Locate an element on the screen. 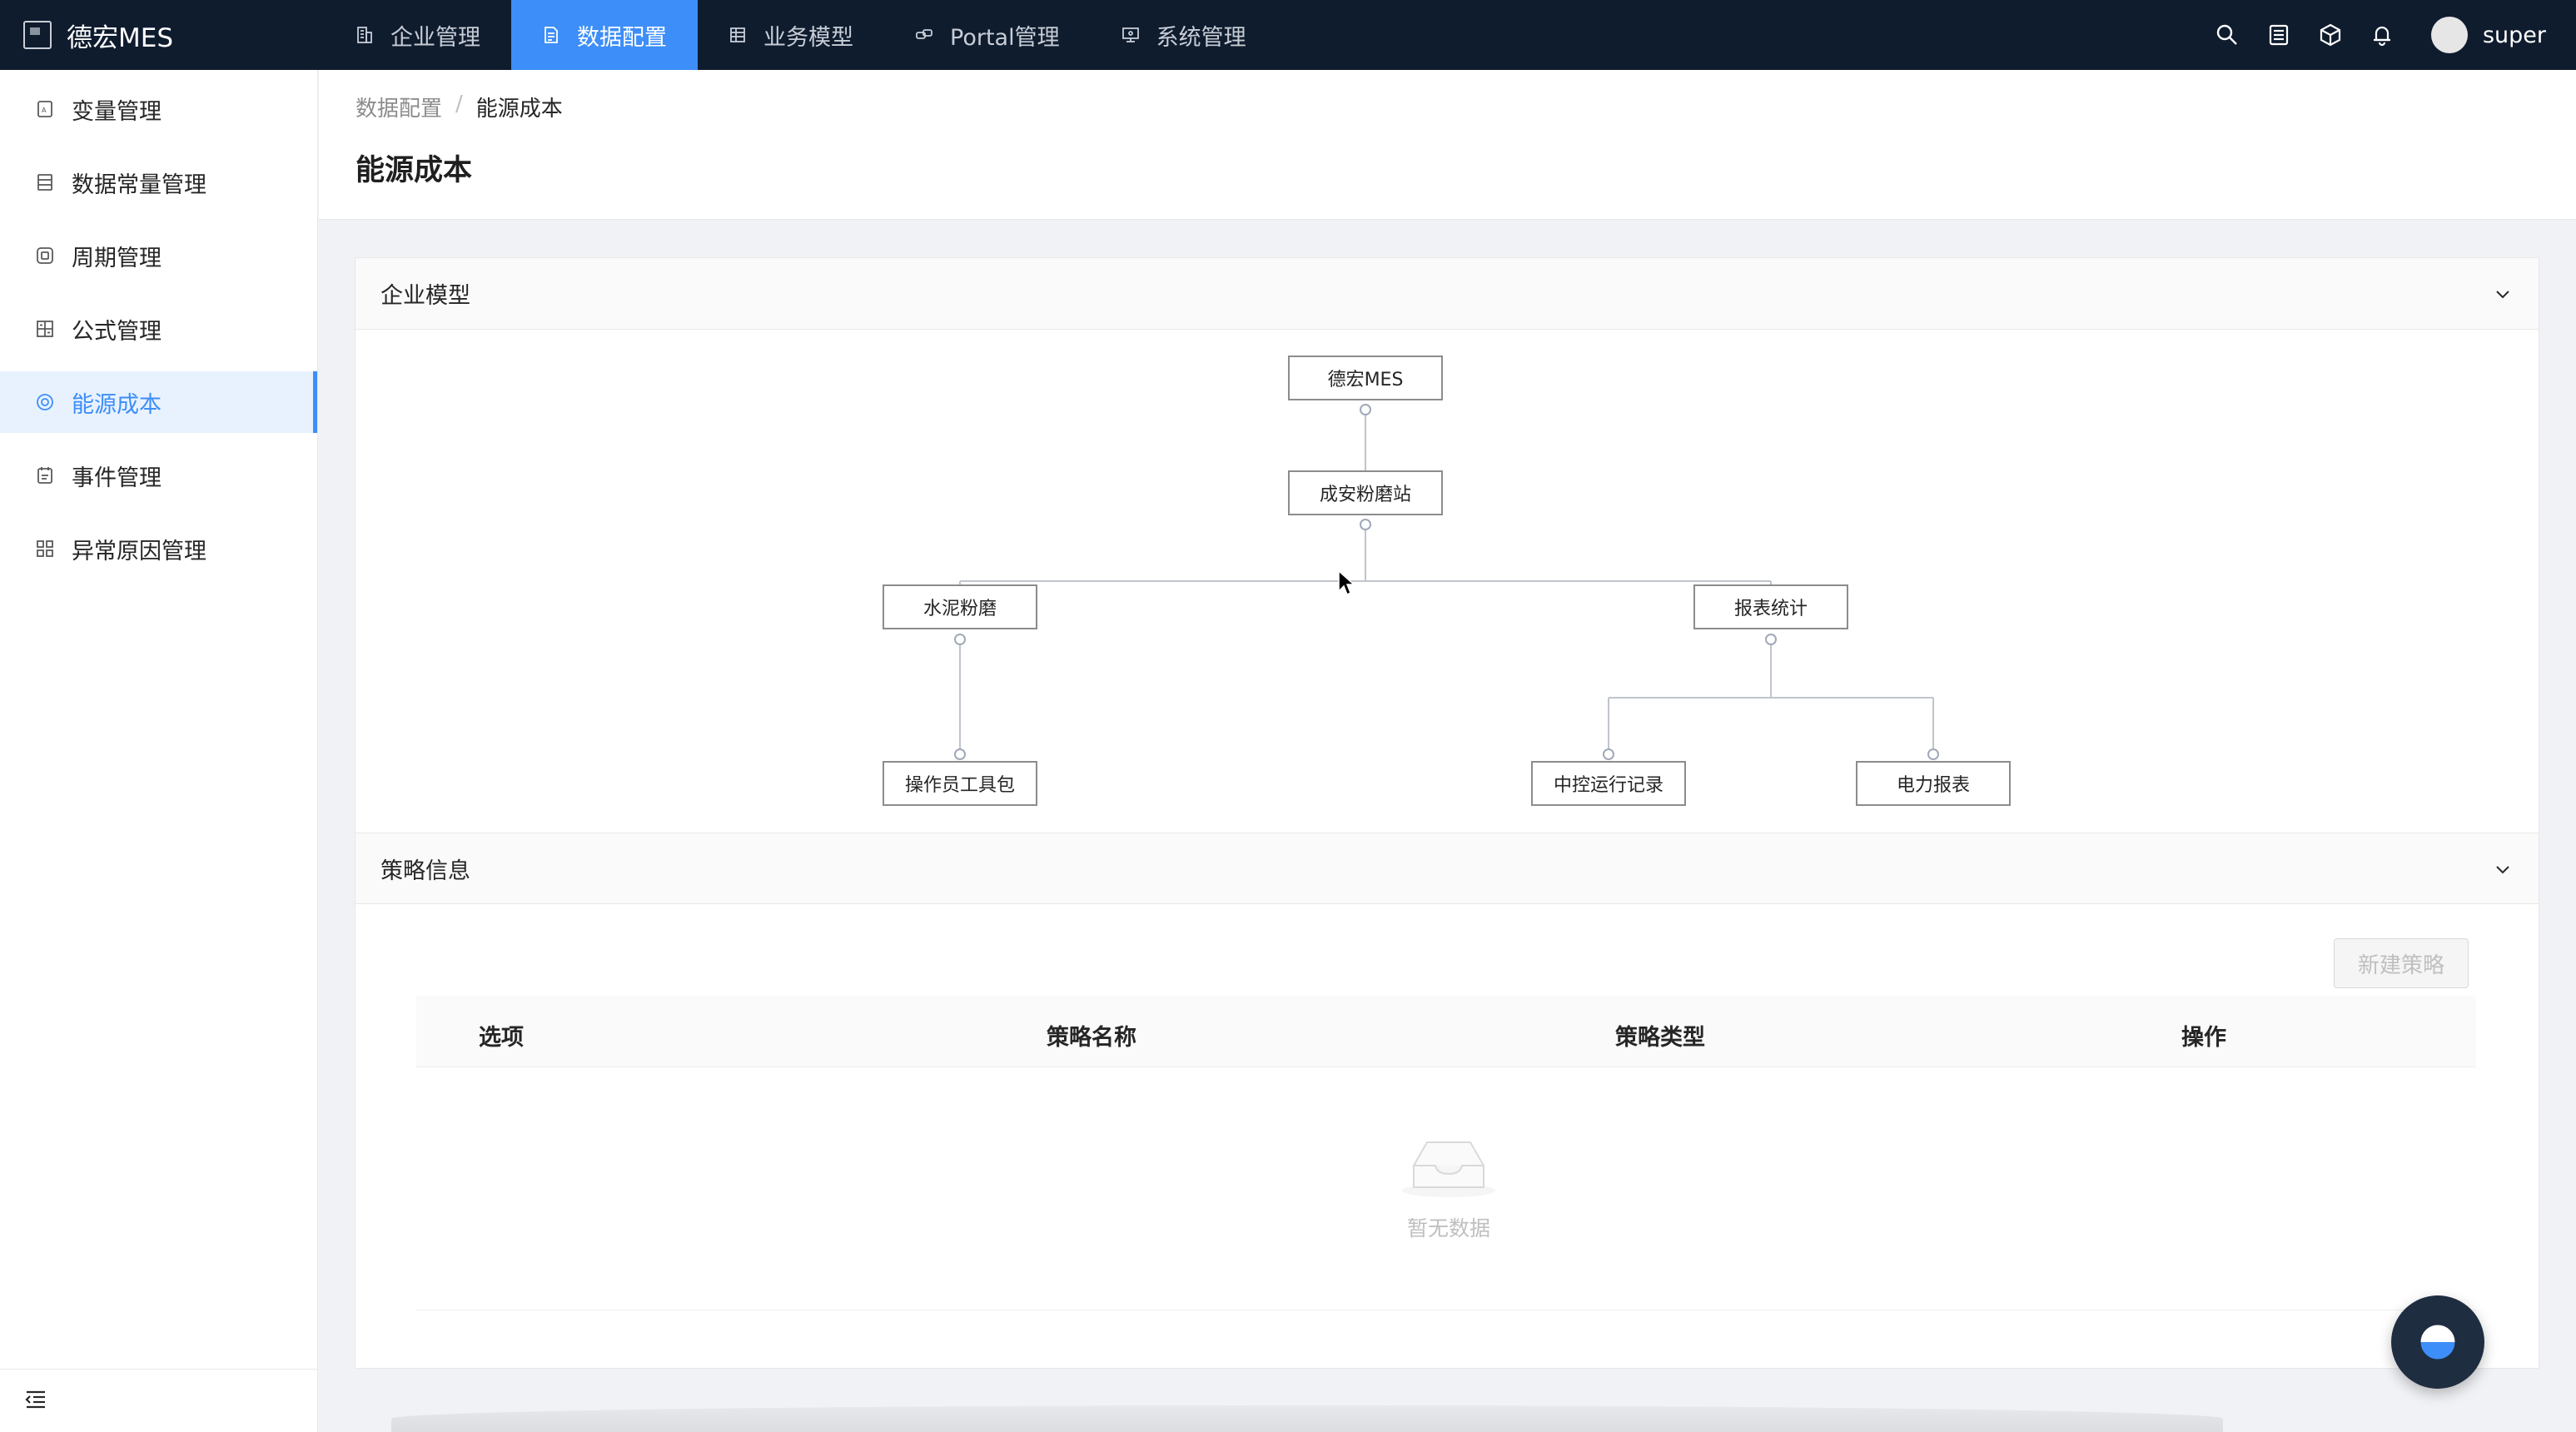 Image resolution: width=2576 pixels, height=1432 pixels. sidebar-item-label: 变量管理 is located at coordinates (117, 111).